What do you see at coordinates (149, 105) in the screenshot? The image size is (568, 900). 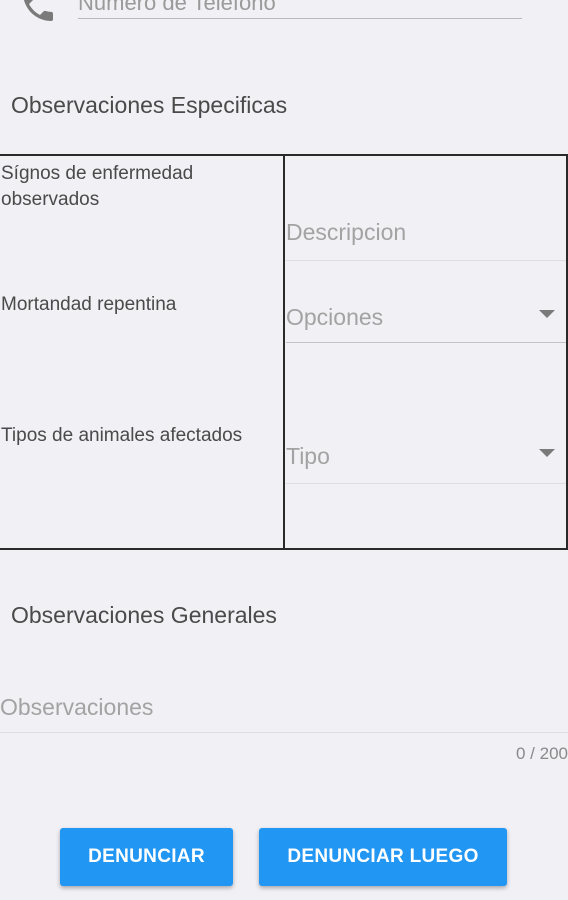 I see `section-title-especificas: Observaciones Especificas` at bounding box center [149, 105].